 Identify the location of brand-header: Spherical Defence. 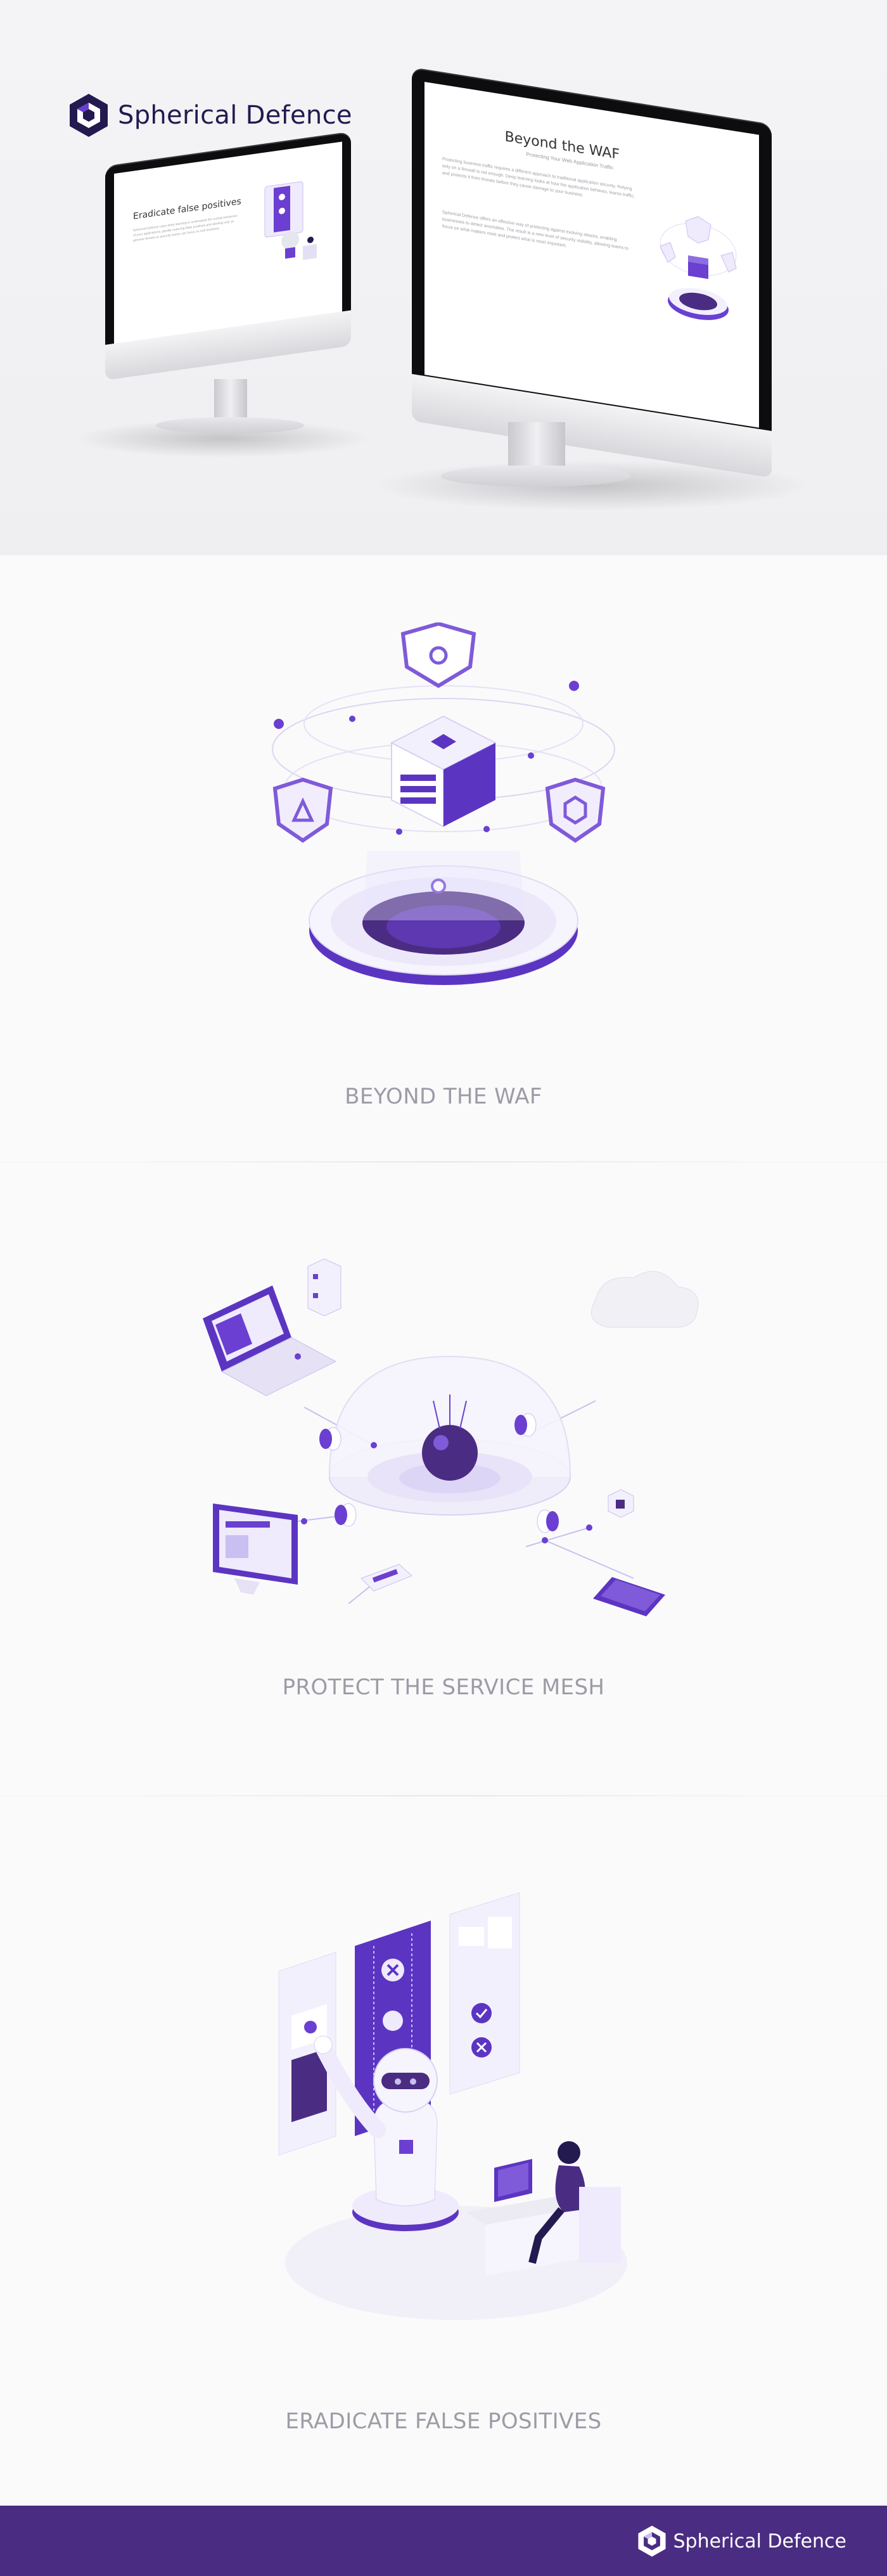
(210, 116).